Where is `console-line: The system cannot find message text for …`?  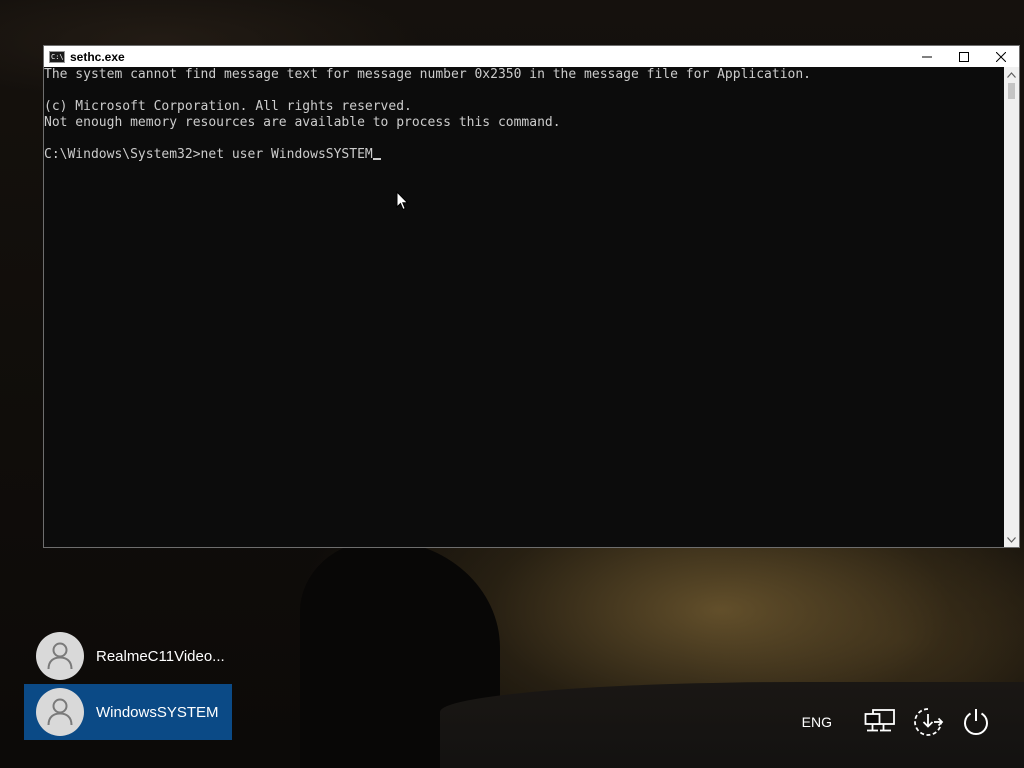
console-line: The system cannot find message text for … is located at coordinates (428, 74).